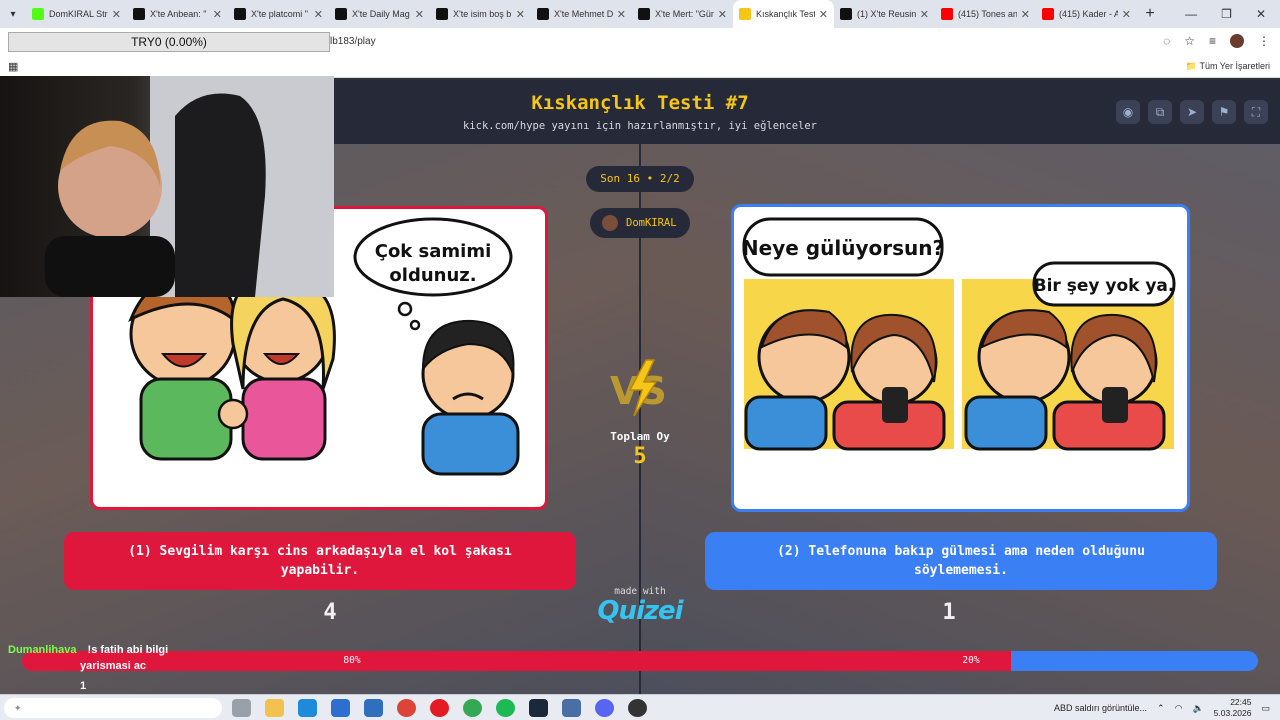 The image size is (1280, 720). What do you see at coordinates (1166, 41) in the screenshot?
I see `eye-off-icon: ◌` at bounding box center [1166, 41].